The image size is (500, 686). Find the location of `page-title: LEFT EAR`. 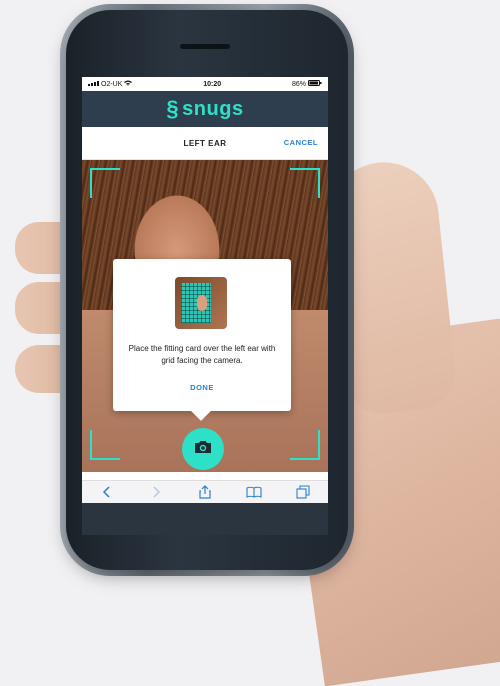

page-title: LEFT EAR is located at coordinates (205, 143).